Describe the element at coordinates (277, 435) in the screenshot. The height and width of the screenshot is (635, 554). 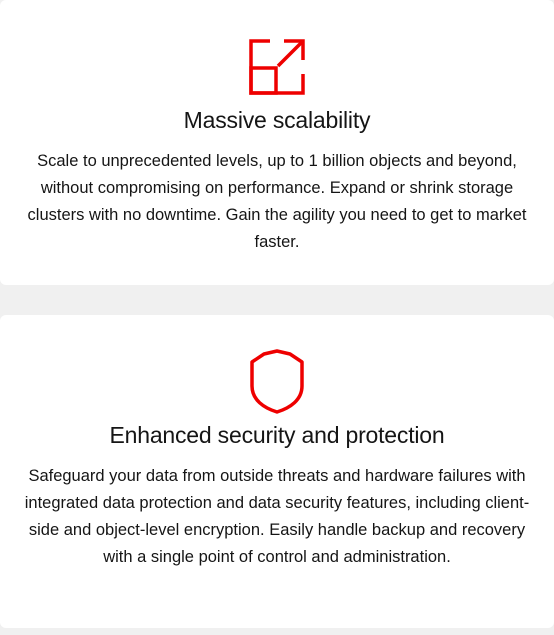
I see `feature-title: Enhanced security and protection` at that location.